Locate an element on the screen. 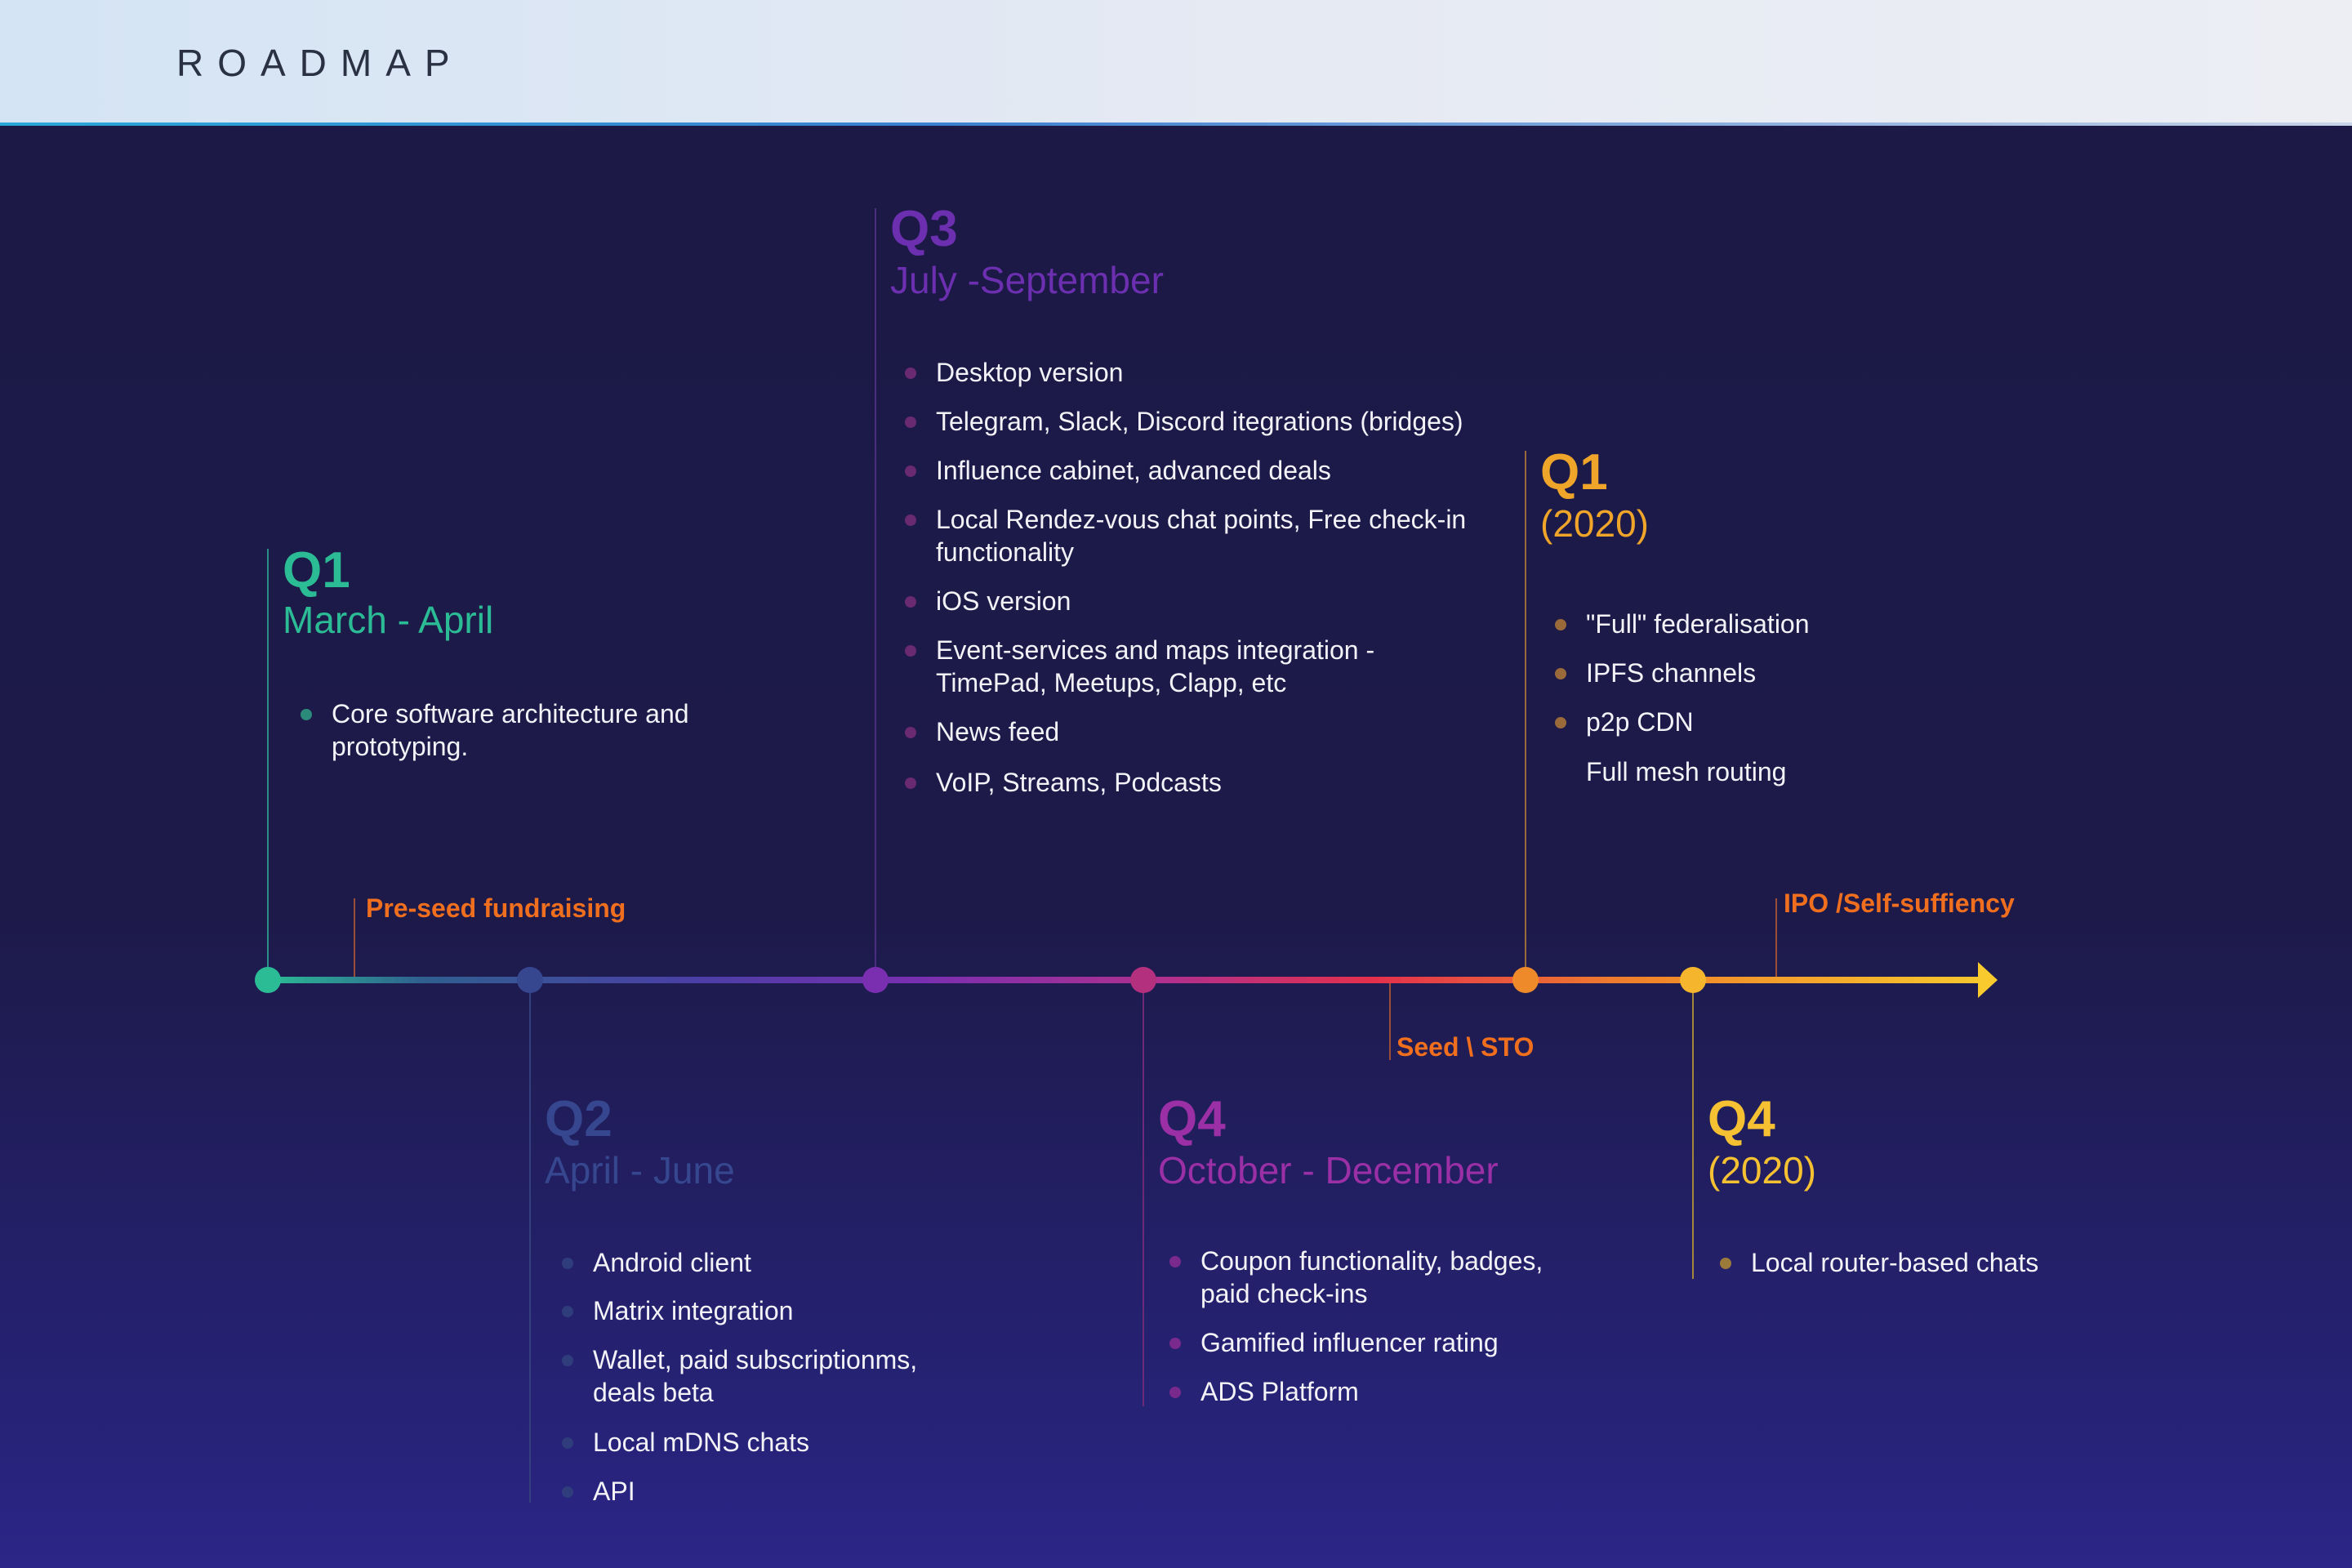 This screenshot has height=1568, width=2352. q2-title: Q2 is located at coordinates (578, 1119).